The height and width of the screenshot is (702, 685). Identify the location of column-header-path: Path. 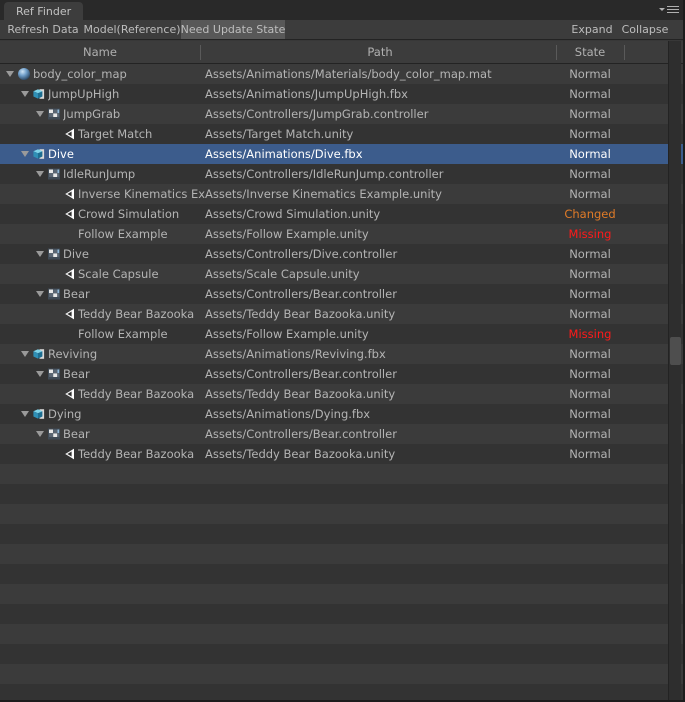
(380, 52).